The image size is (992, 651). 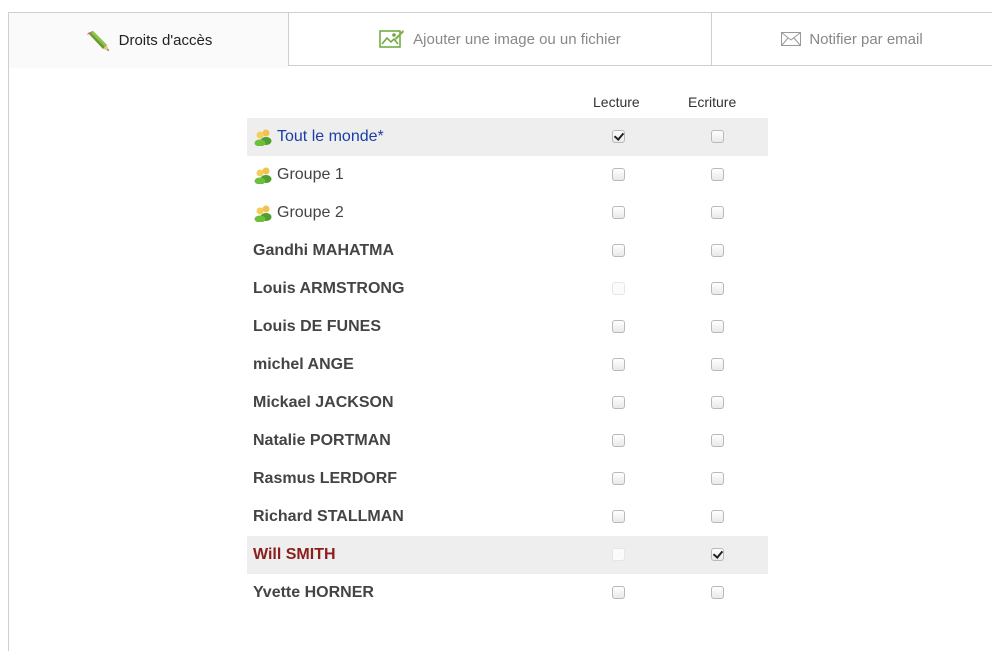 I want to click on row-label: Mickael JACKSON, so click(x=323, y=402).